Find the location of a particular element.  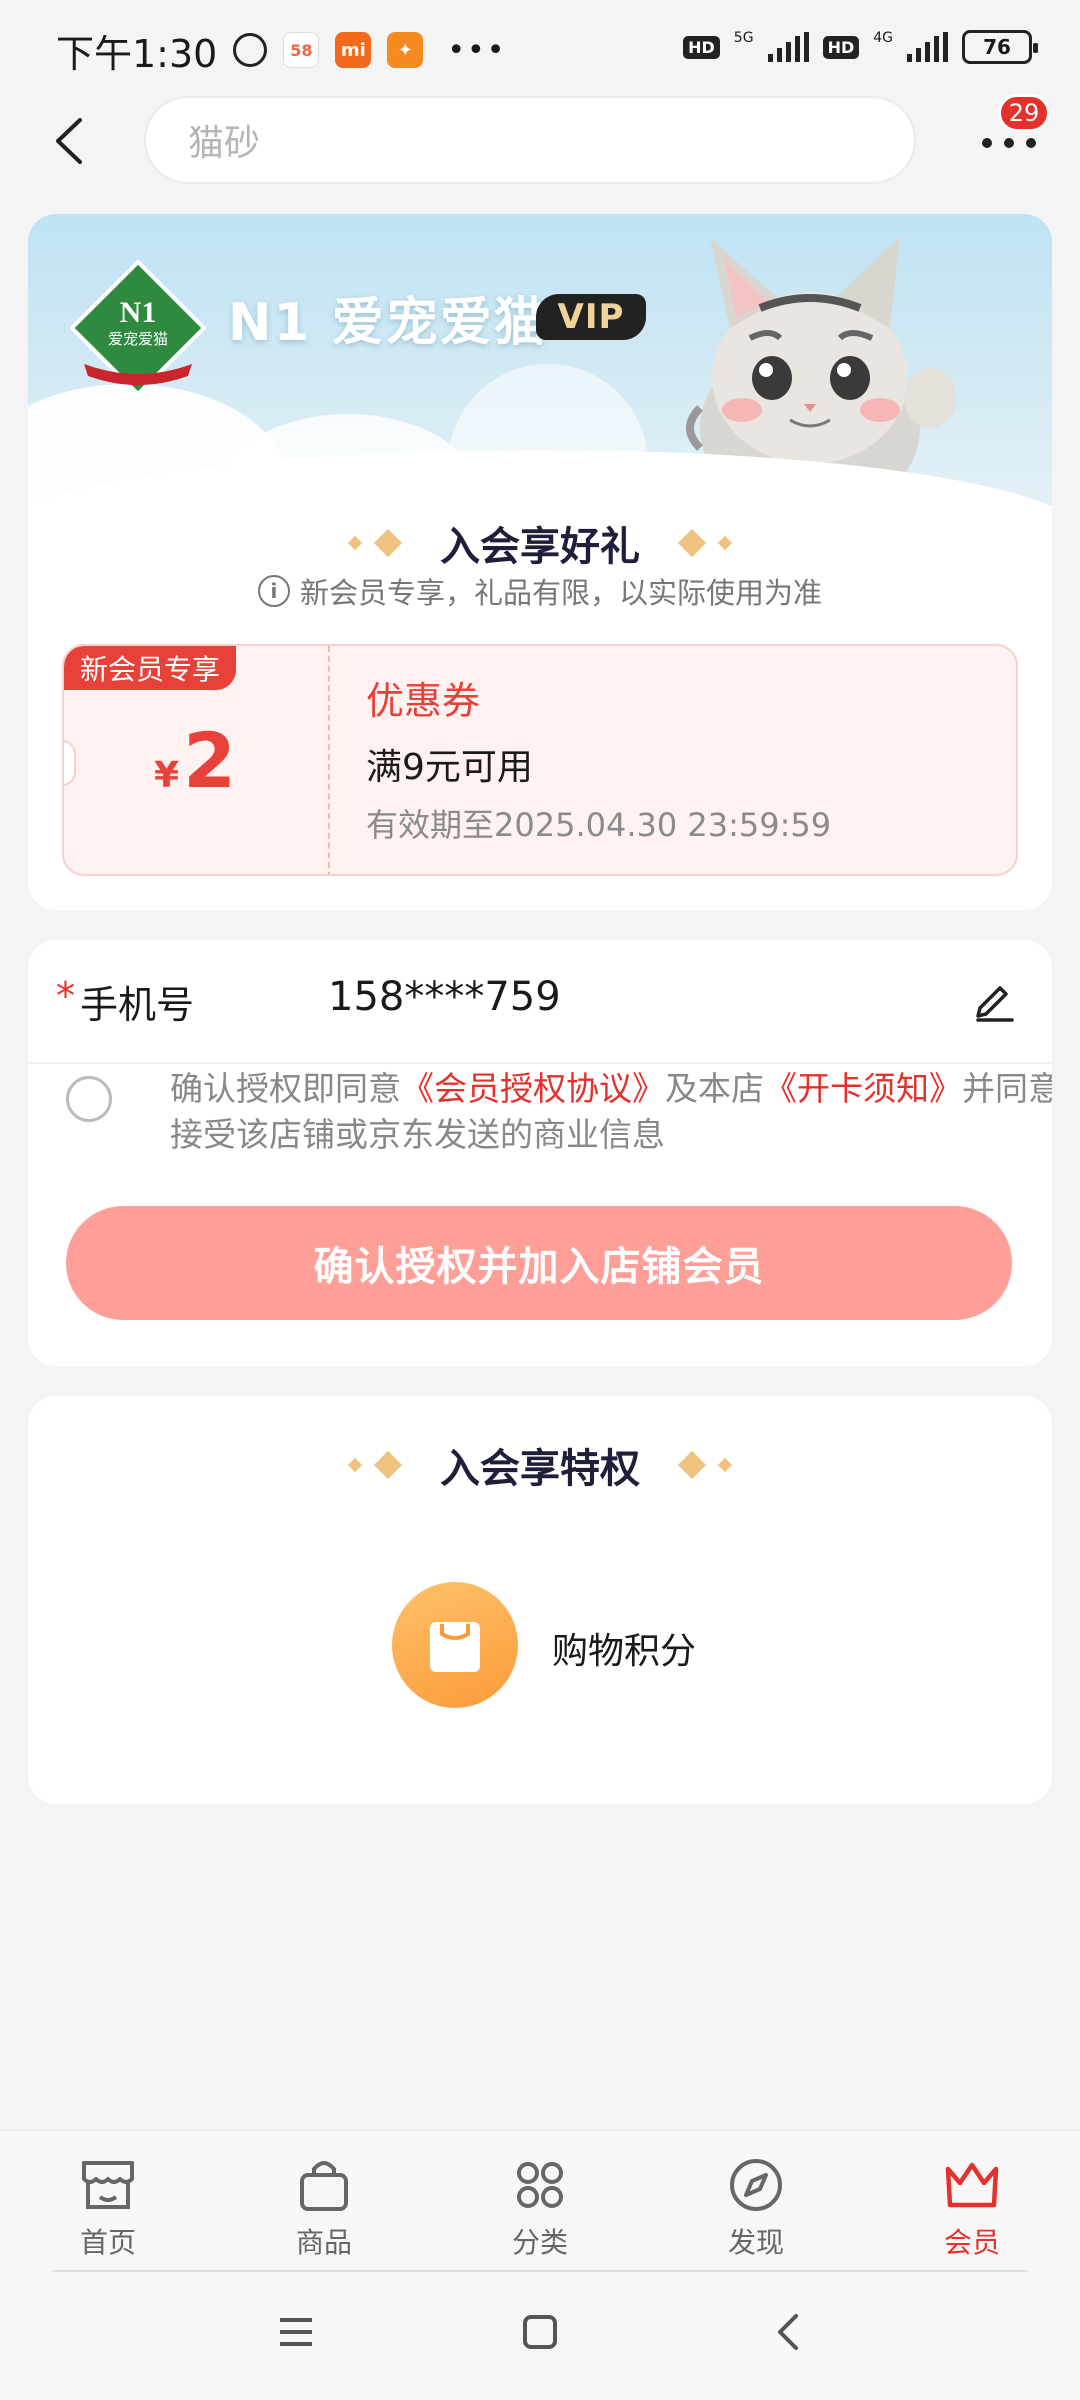

hd-icon: HD is located at coordinates (701, 47).